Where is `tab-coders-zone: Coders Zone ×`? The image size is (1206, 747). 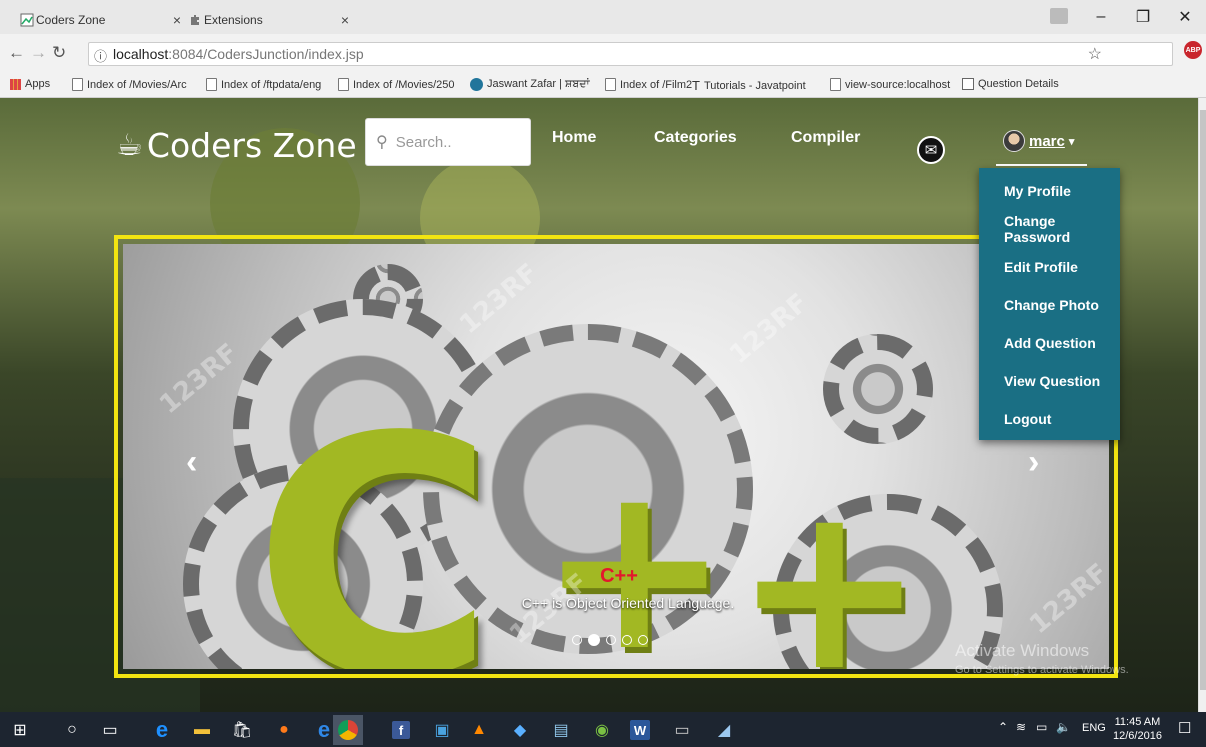 tab-coders-zone: Coders Zone × is located at coordinates (98, 20).